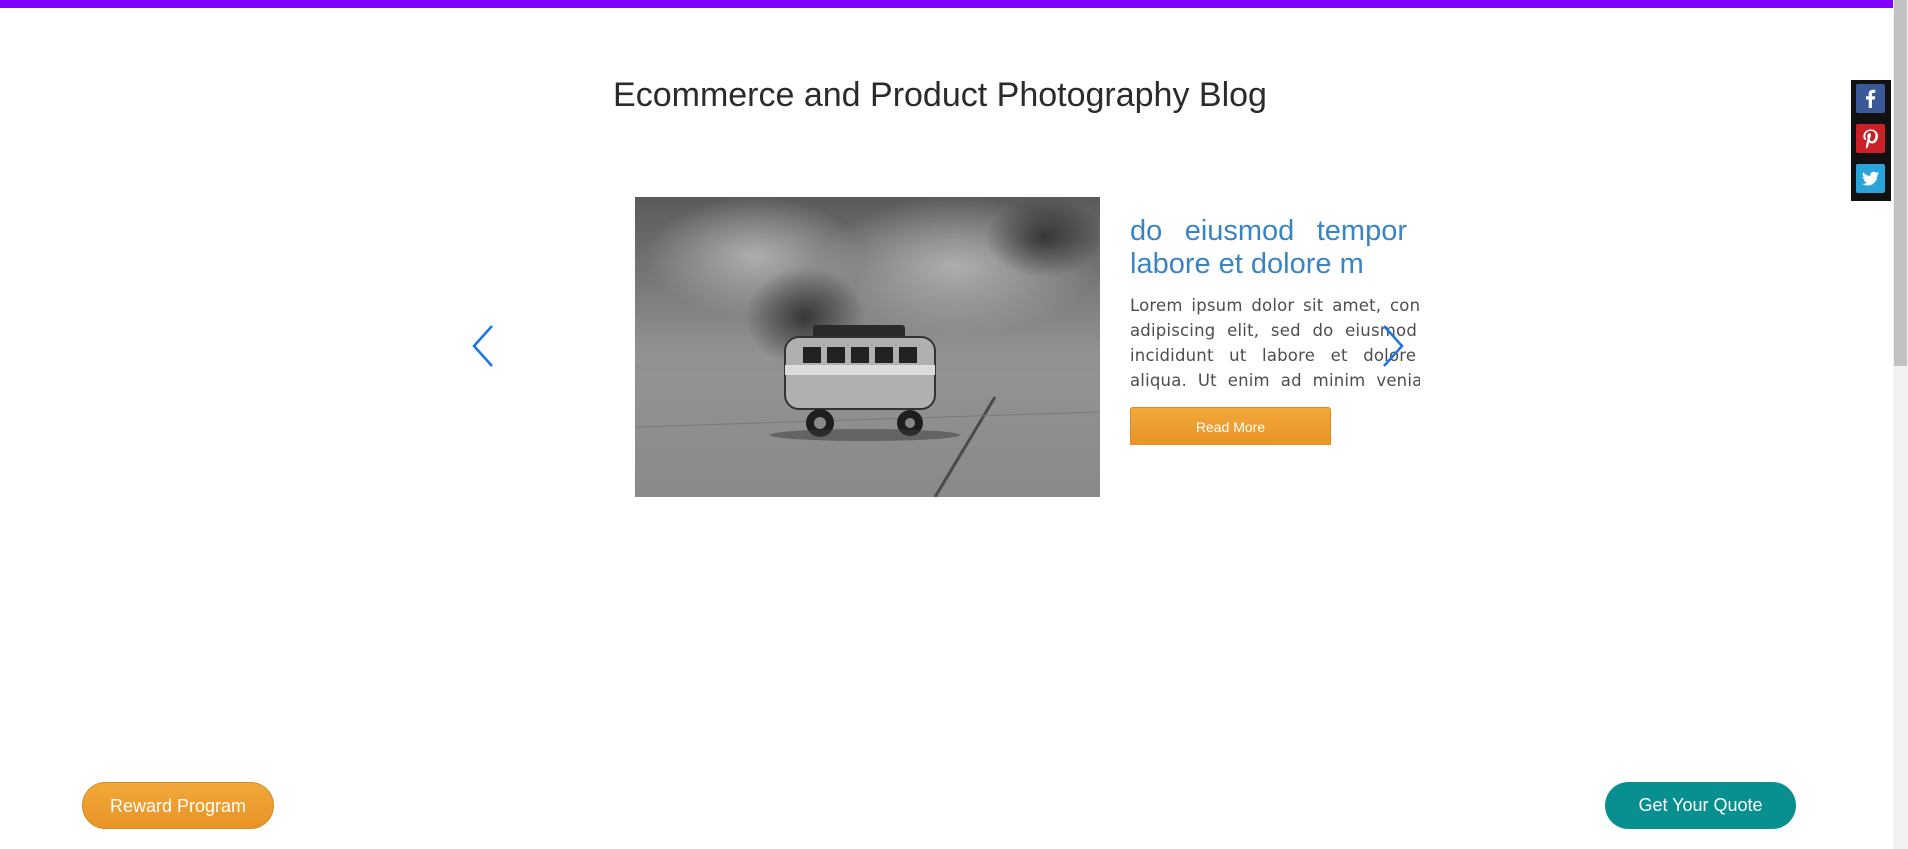 This screenshot has height=849, width=1908. What do you see at coordinates (1268, 248) in the screenshot?
I see `post-title: do eiusmod tempor labore et dolore m` at bounding box center [1268, 248].